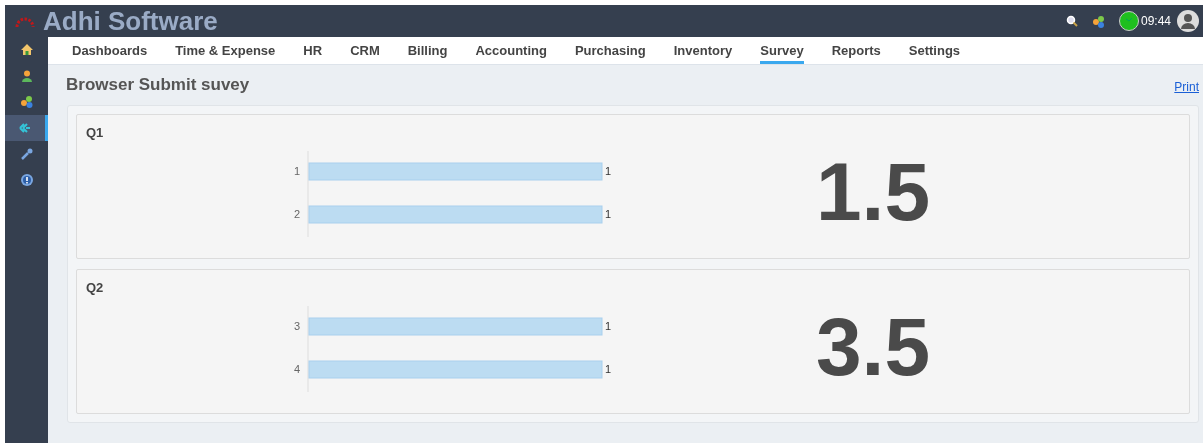  I want to click on nav-tab: Reports, so click(856, 50).